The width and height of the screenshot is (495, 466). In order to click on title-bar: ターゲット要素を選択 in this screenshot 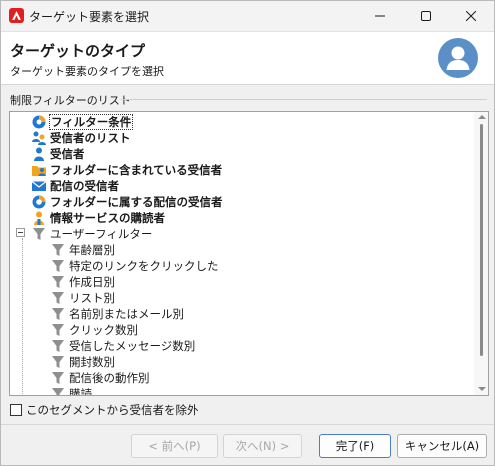, I will do `click(247, 16)`.